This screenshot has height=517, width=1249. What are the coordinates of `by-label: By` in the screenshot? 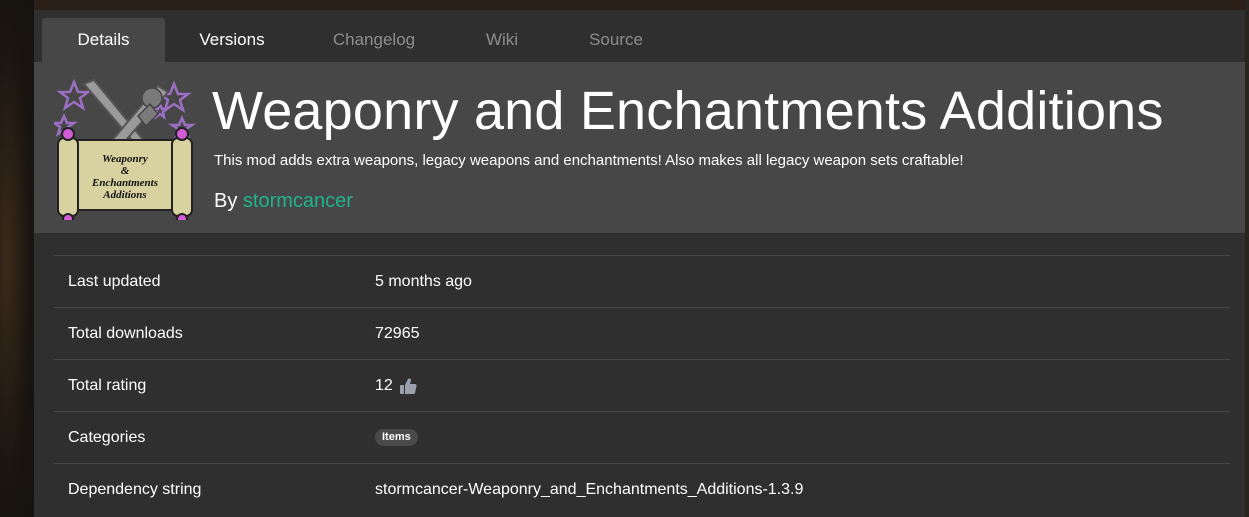 It's located at (226, 201).